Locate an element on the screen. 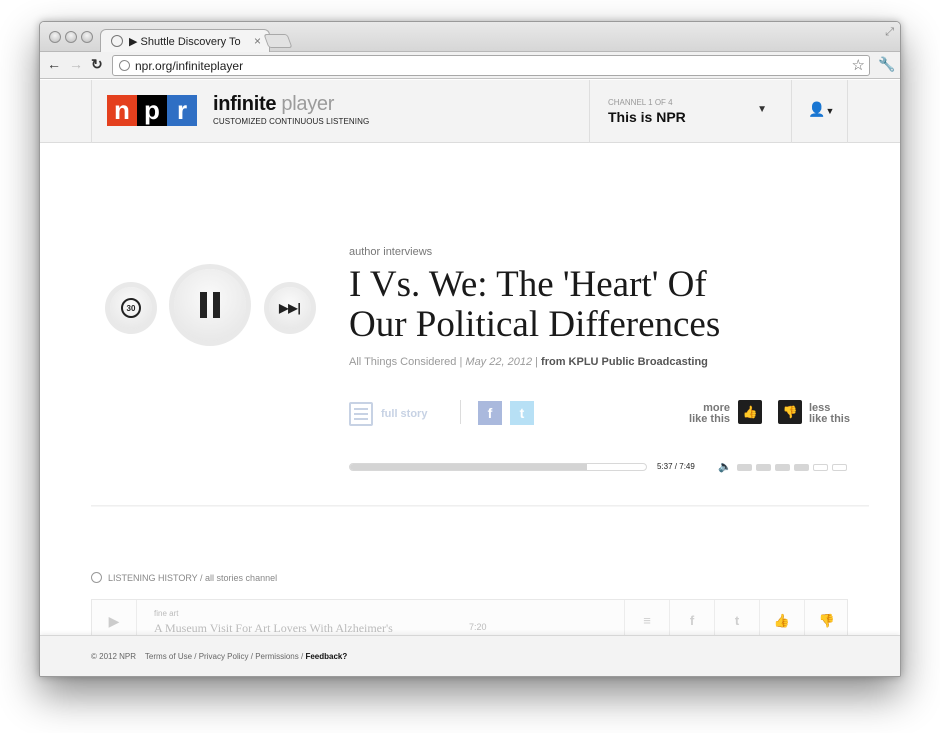 The width and height of the screenshot is (940, 733). user-icon: 👤 is located at coordinates (817, 109).